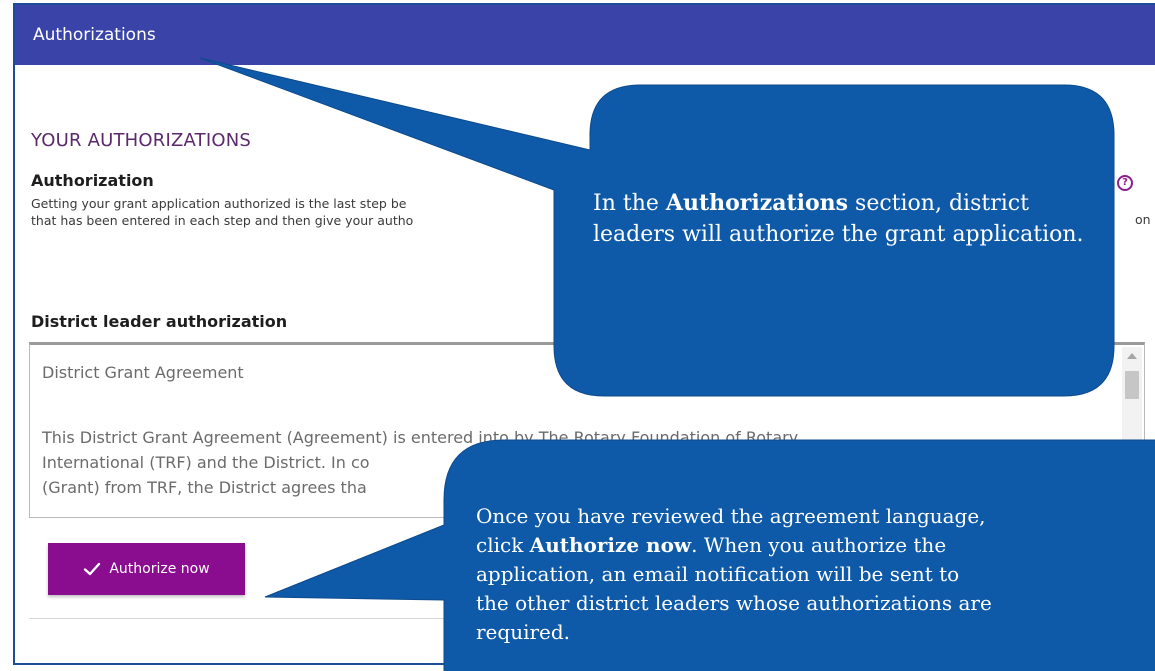 This screenshot has width=1155, height=671. I want to click on authorize-now-button: Authorize now, so click(146, 569).